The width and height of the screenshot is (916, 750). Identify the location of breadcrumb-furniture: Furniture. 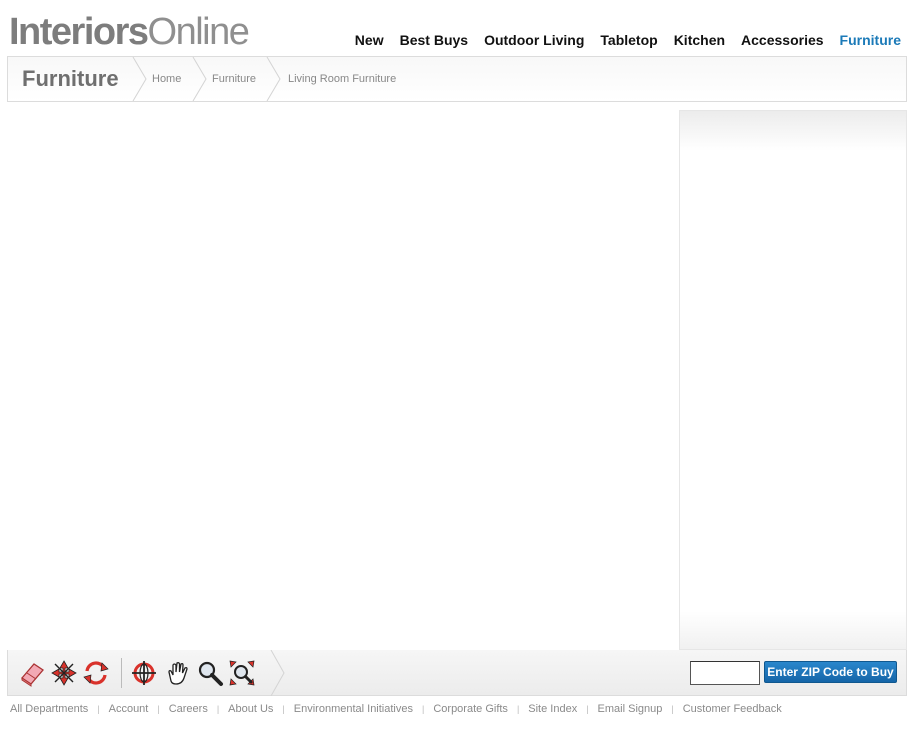
(234, 79).